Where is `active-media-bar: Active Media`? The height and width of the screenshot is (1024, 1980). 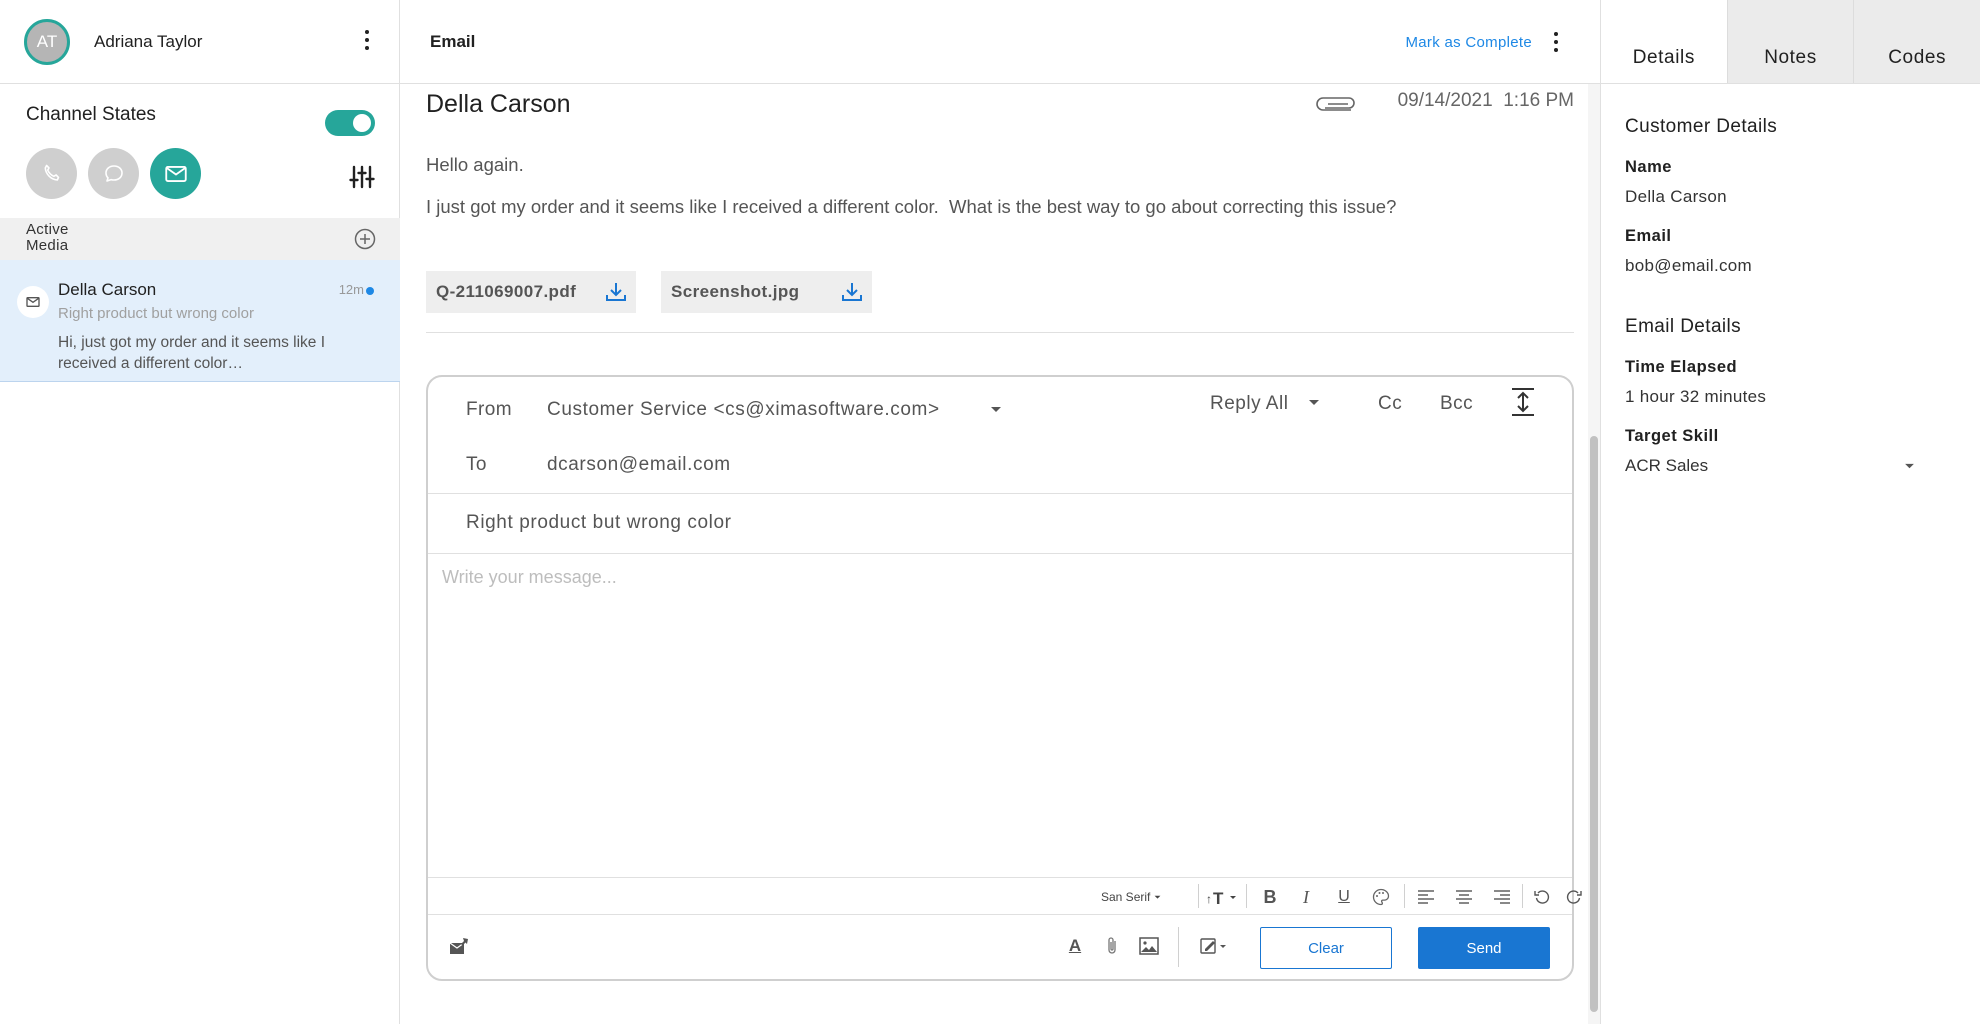 active-media-bar: Active Media is located at coordinates (200, 239).